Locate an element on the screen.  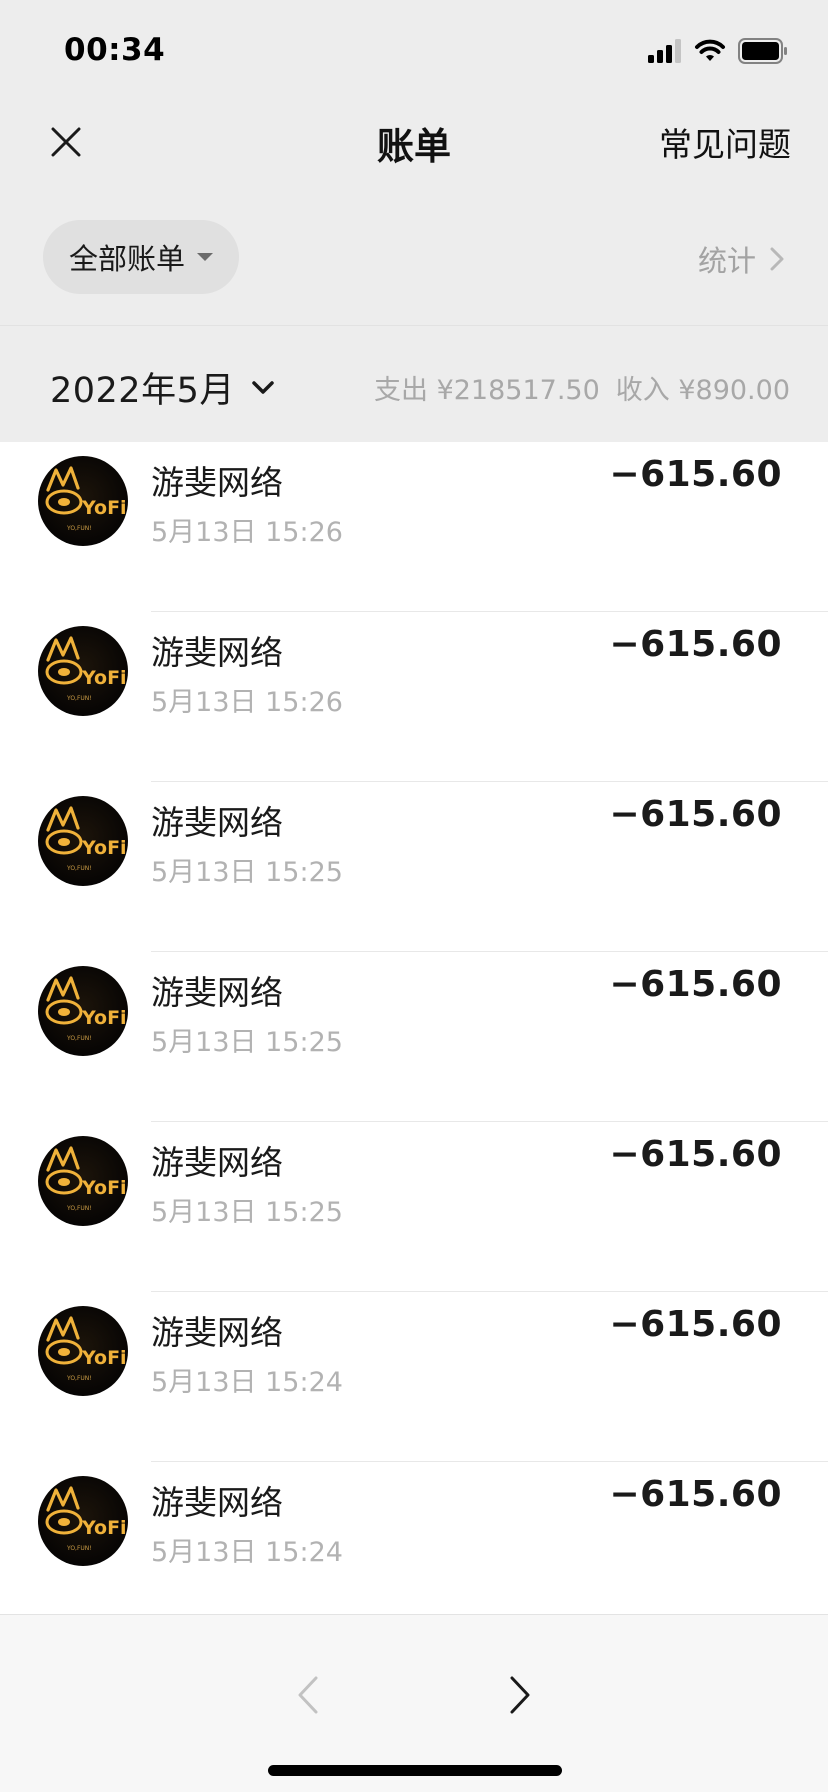
status-time: 00:34 is located at coordinates (115, 50).